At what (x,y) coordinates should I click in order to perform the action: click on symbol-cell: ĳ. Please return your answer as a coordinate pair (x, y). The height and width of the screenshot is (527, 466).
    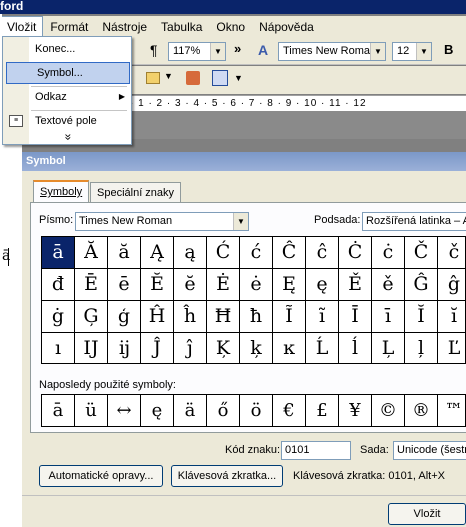
    Looking at the image, I should click on (124, 348).